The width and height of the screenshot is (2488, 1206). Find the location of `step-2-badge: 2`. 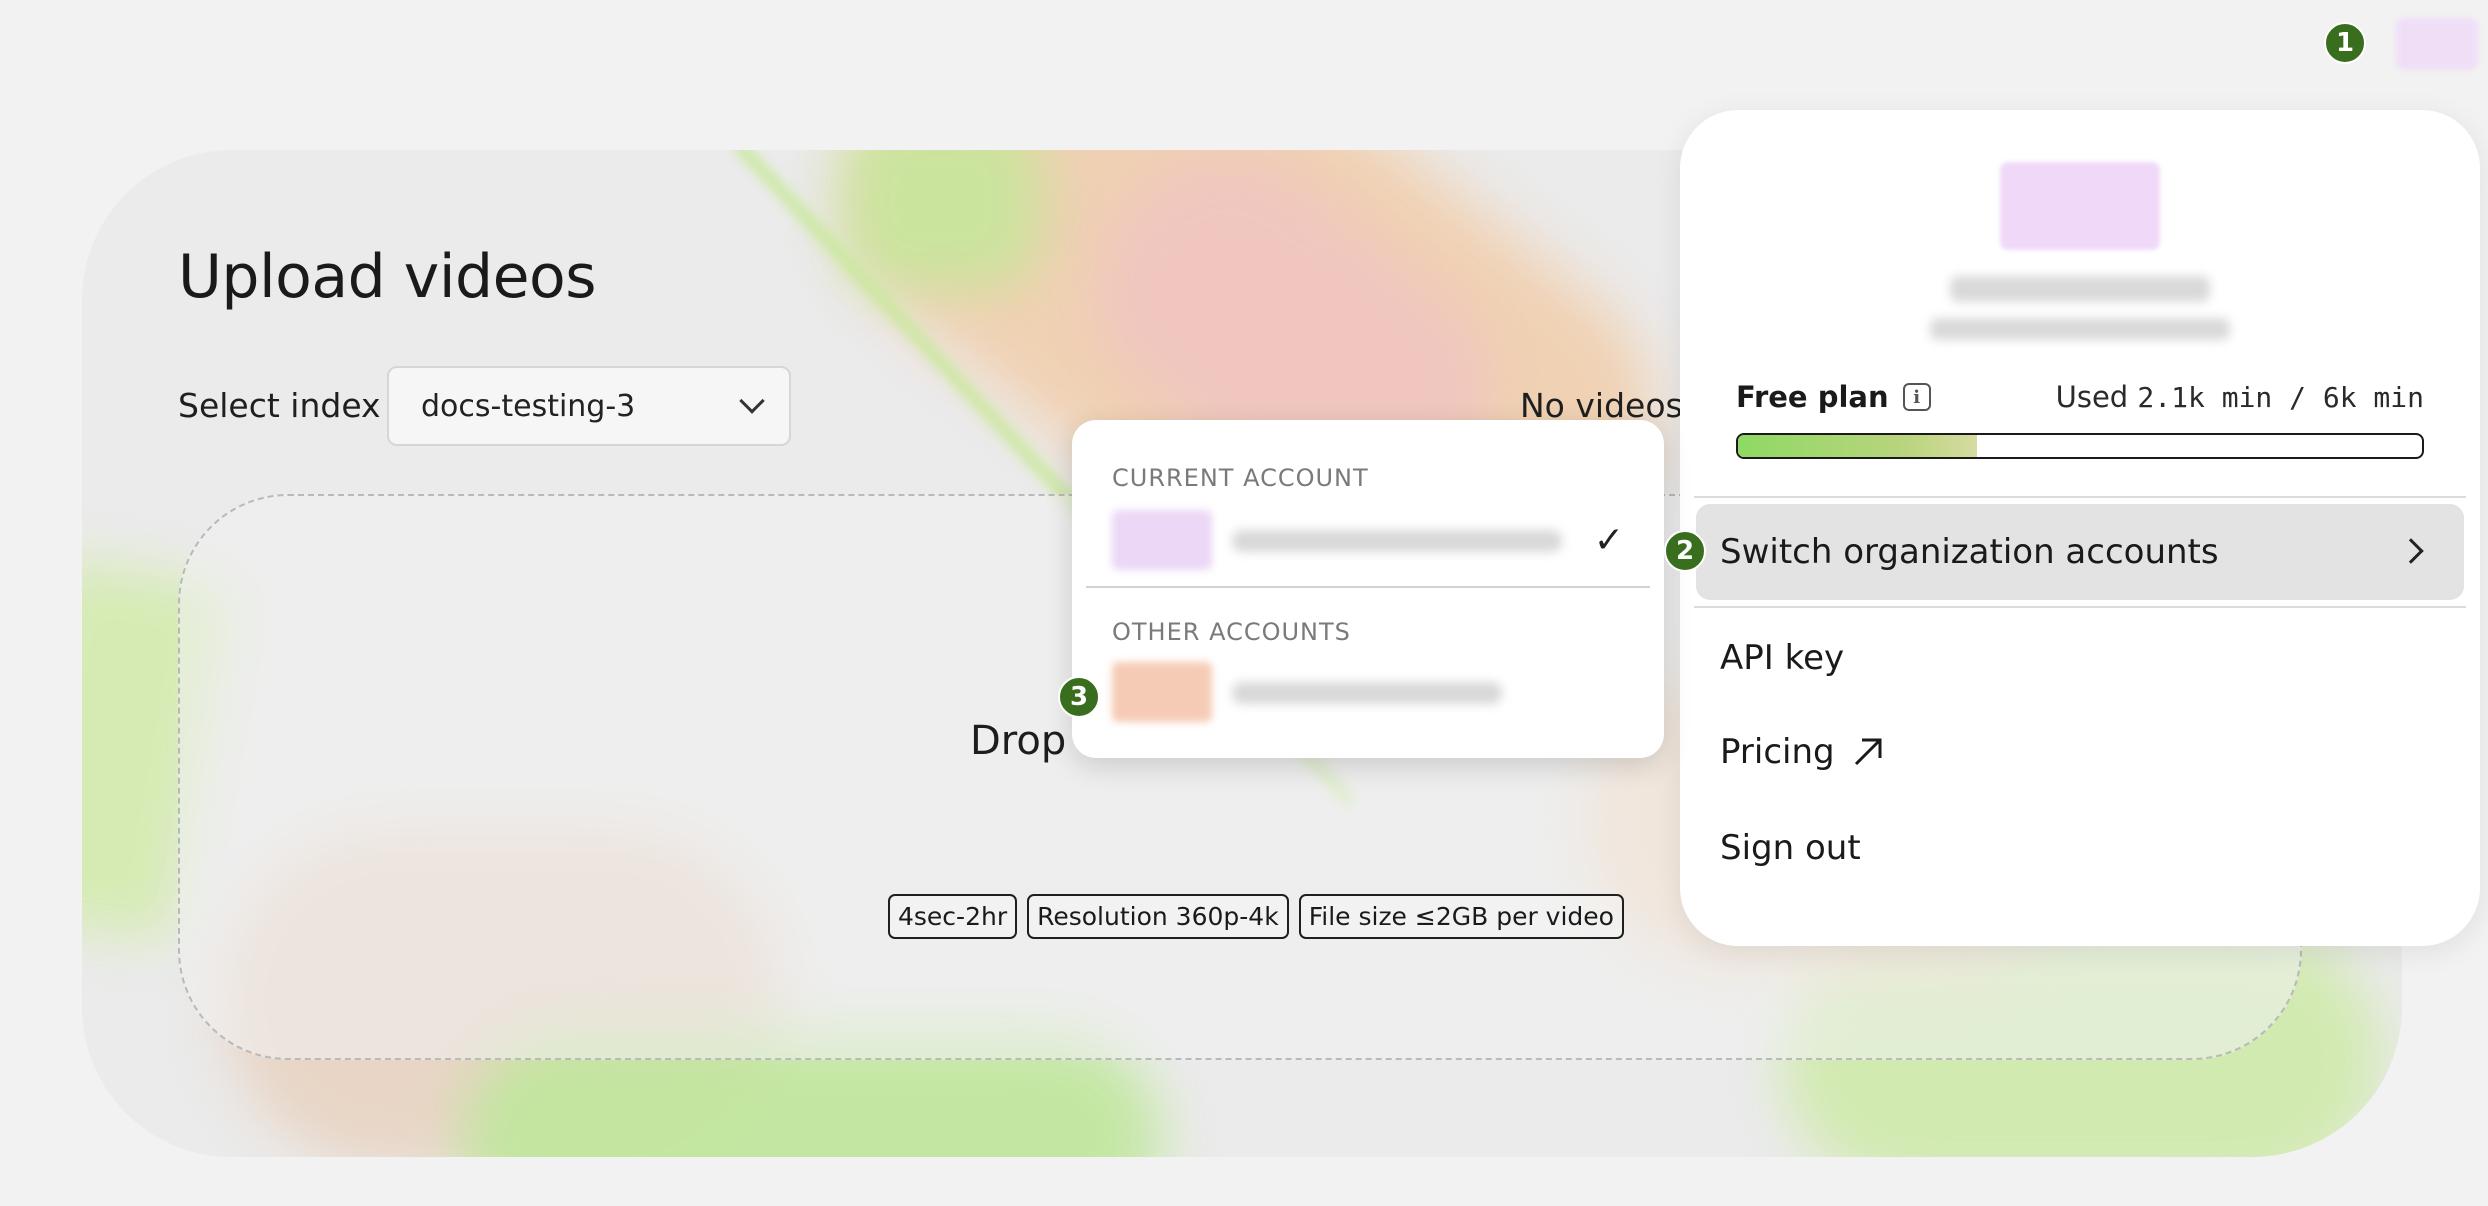

step-2-badge: 2 is located at coordinates (1685, 551).